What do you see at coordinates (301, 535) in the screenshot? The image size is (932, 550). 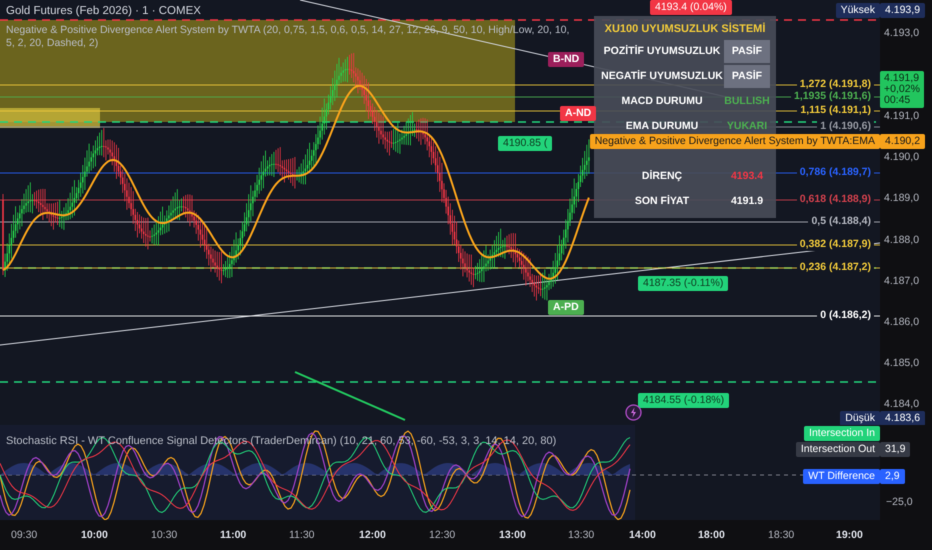 I see `time-tick: 11:30` at bounding box center [301, 535].